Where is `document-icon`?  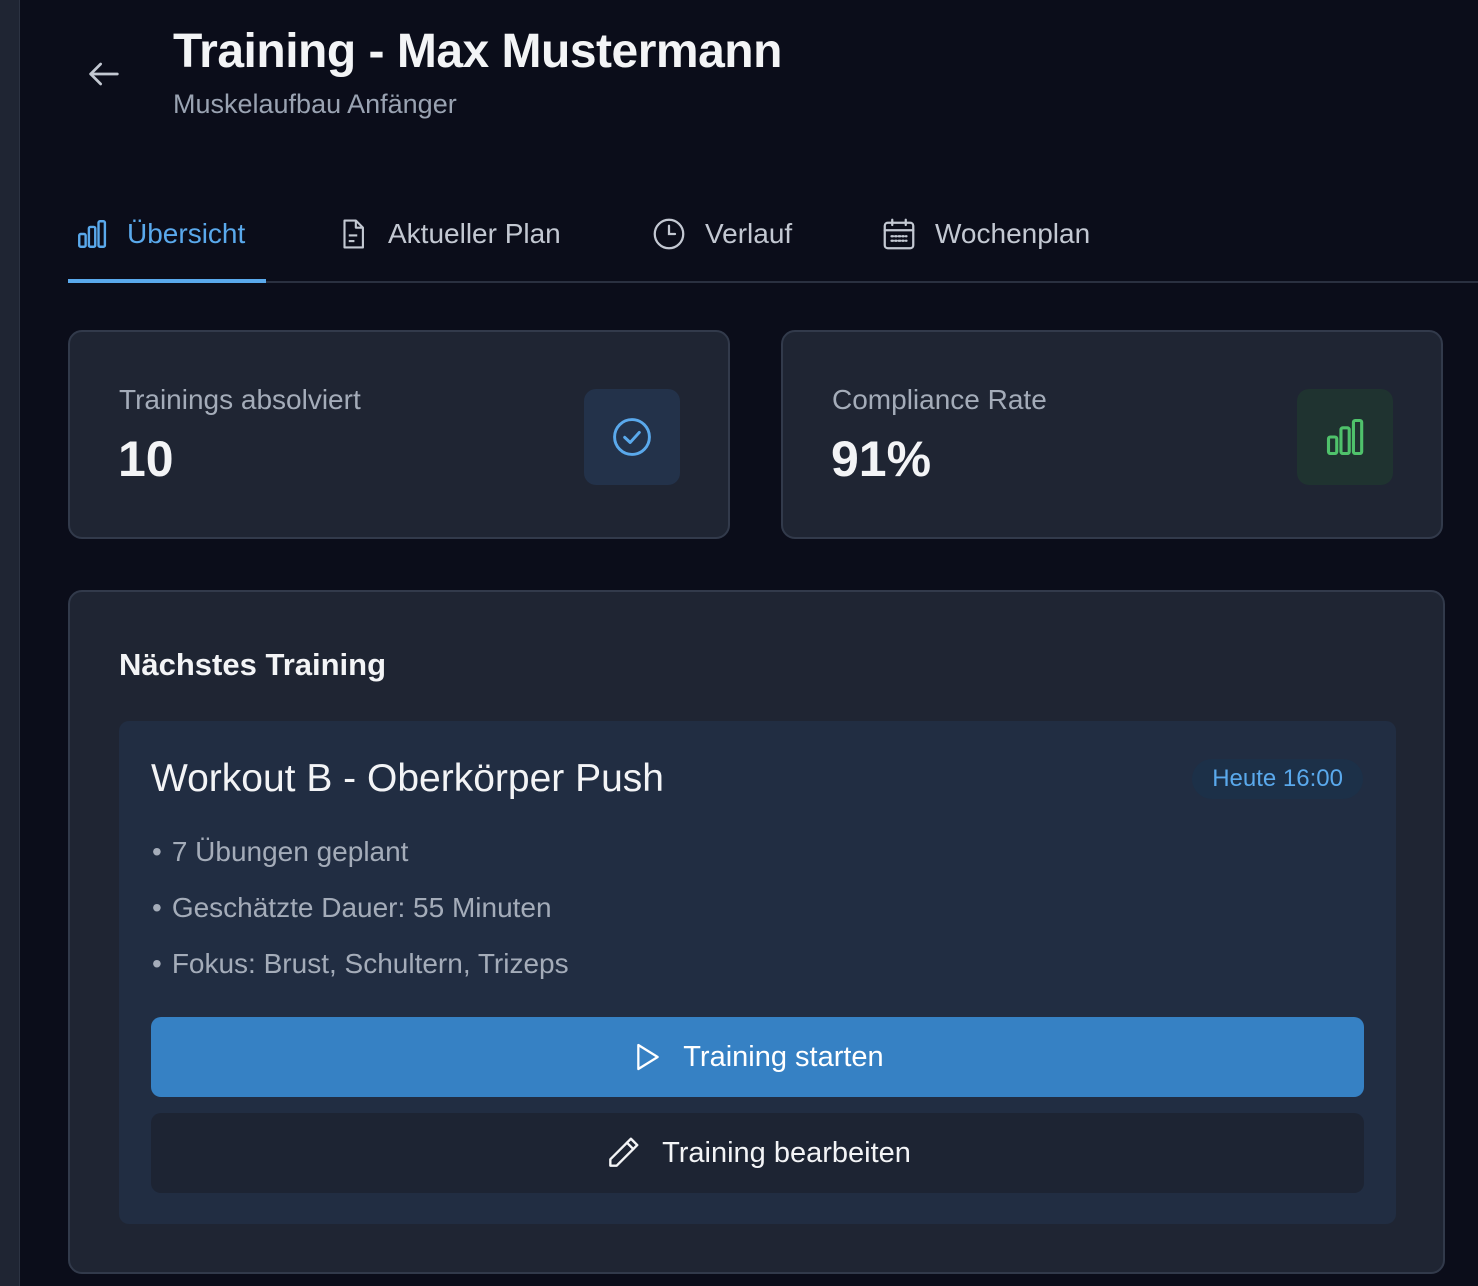 document-icon is located at coordinates (353, 234).